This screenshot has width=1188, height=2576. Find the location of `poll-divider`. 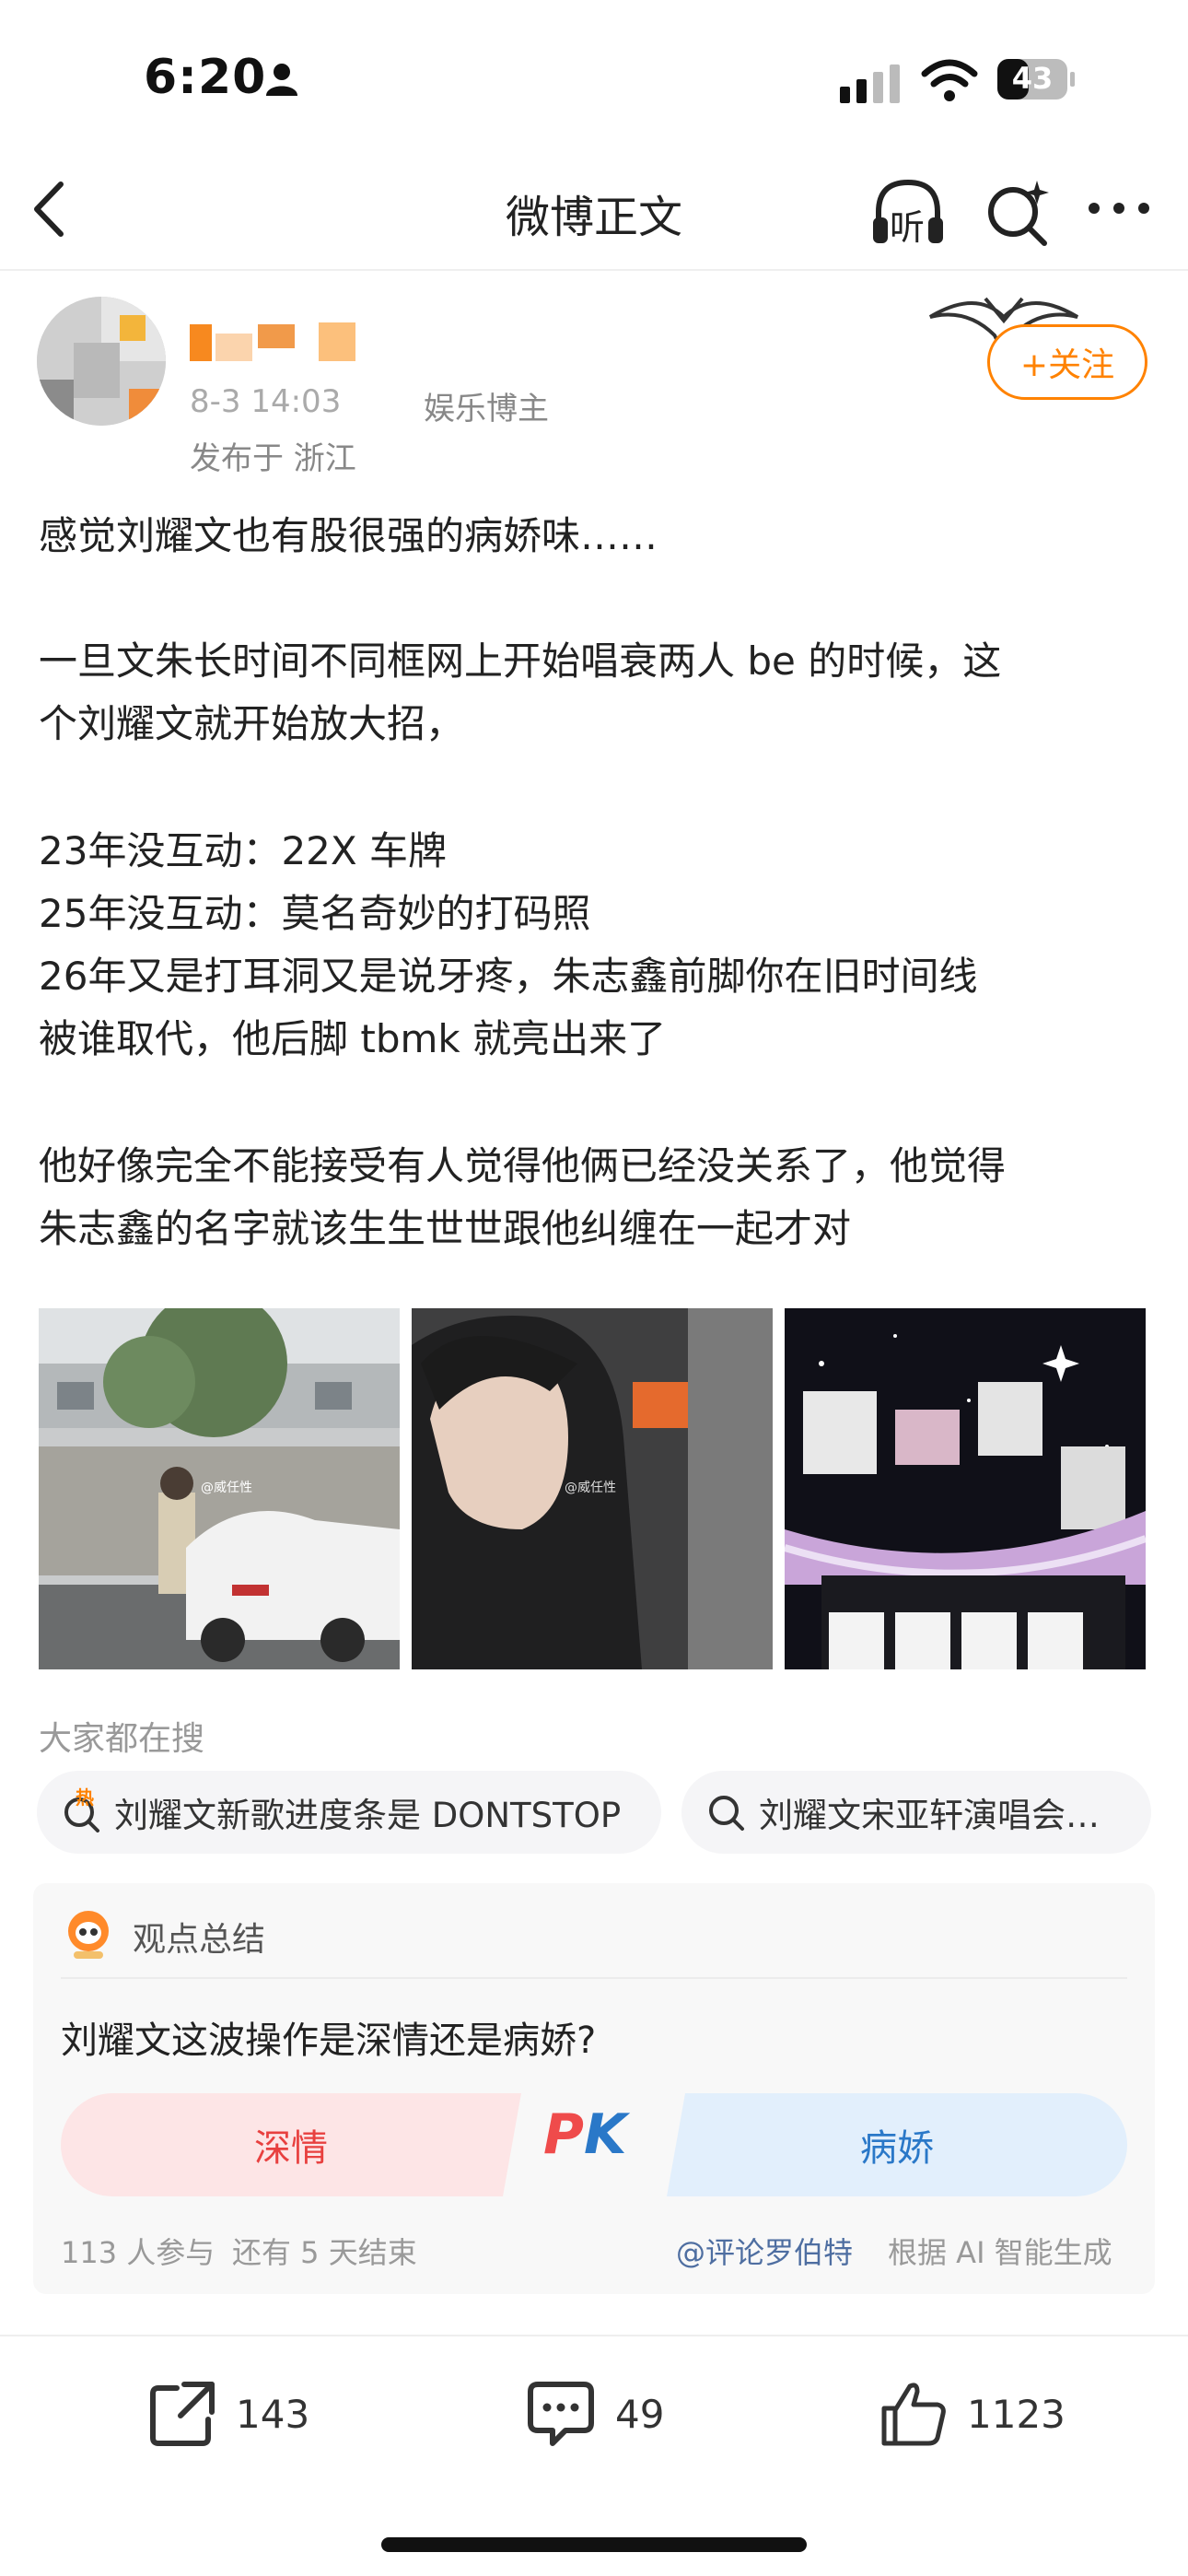

poll-divider is located at coordinates (594, 1978).